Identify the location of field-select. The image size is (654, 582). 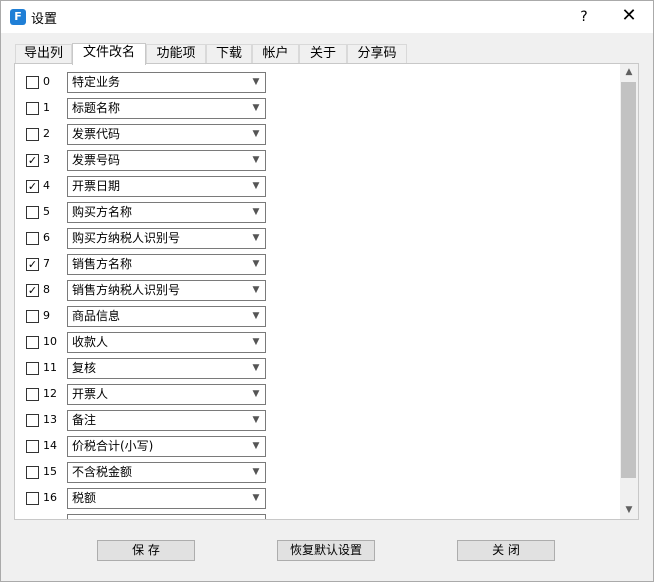
(166, 516).